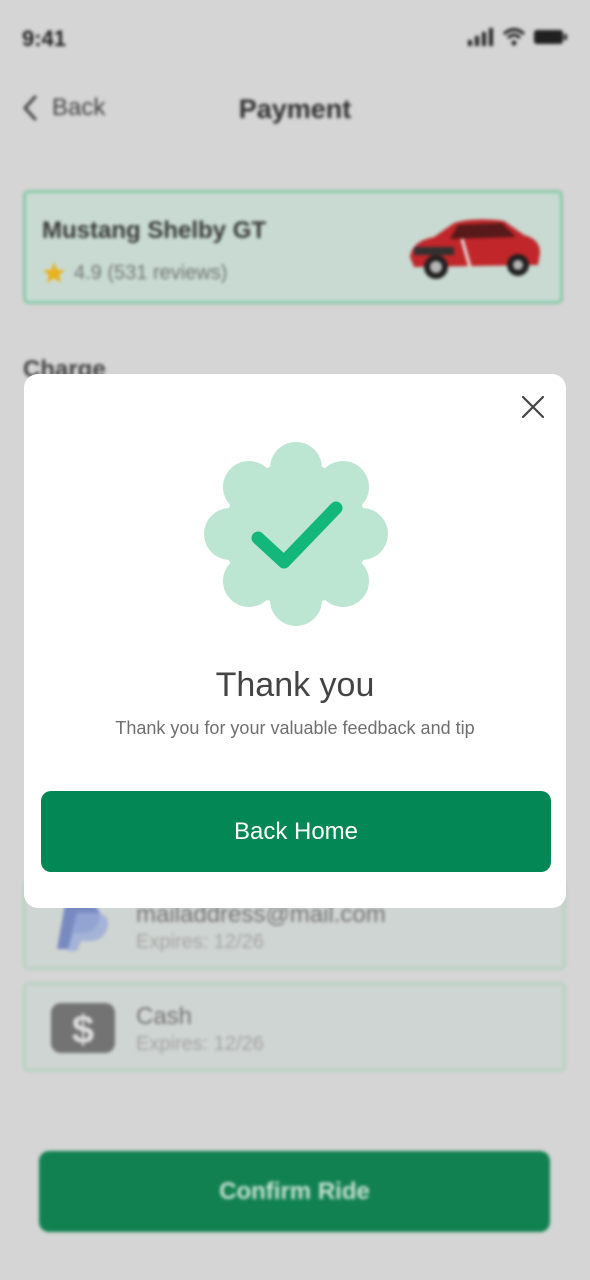 This screenshot has width=590, height=1280. I want to click on close-icon, so click(533, 407).